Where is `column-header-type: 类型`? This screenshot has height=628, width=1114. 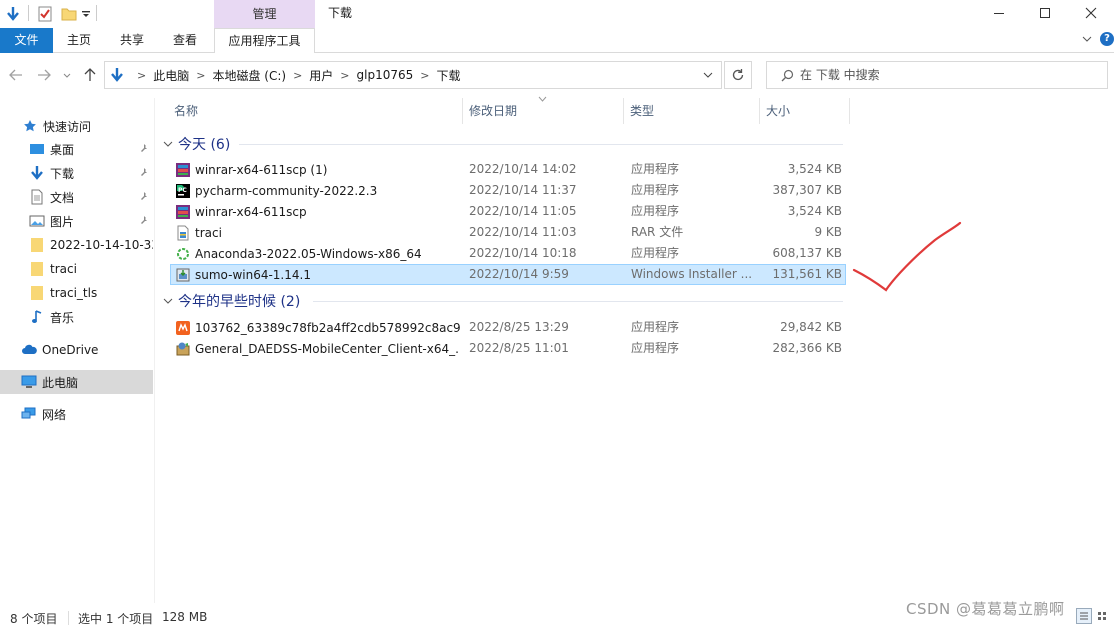
column-header-type: 类型 is located at coordinates (692, 111).